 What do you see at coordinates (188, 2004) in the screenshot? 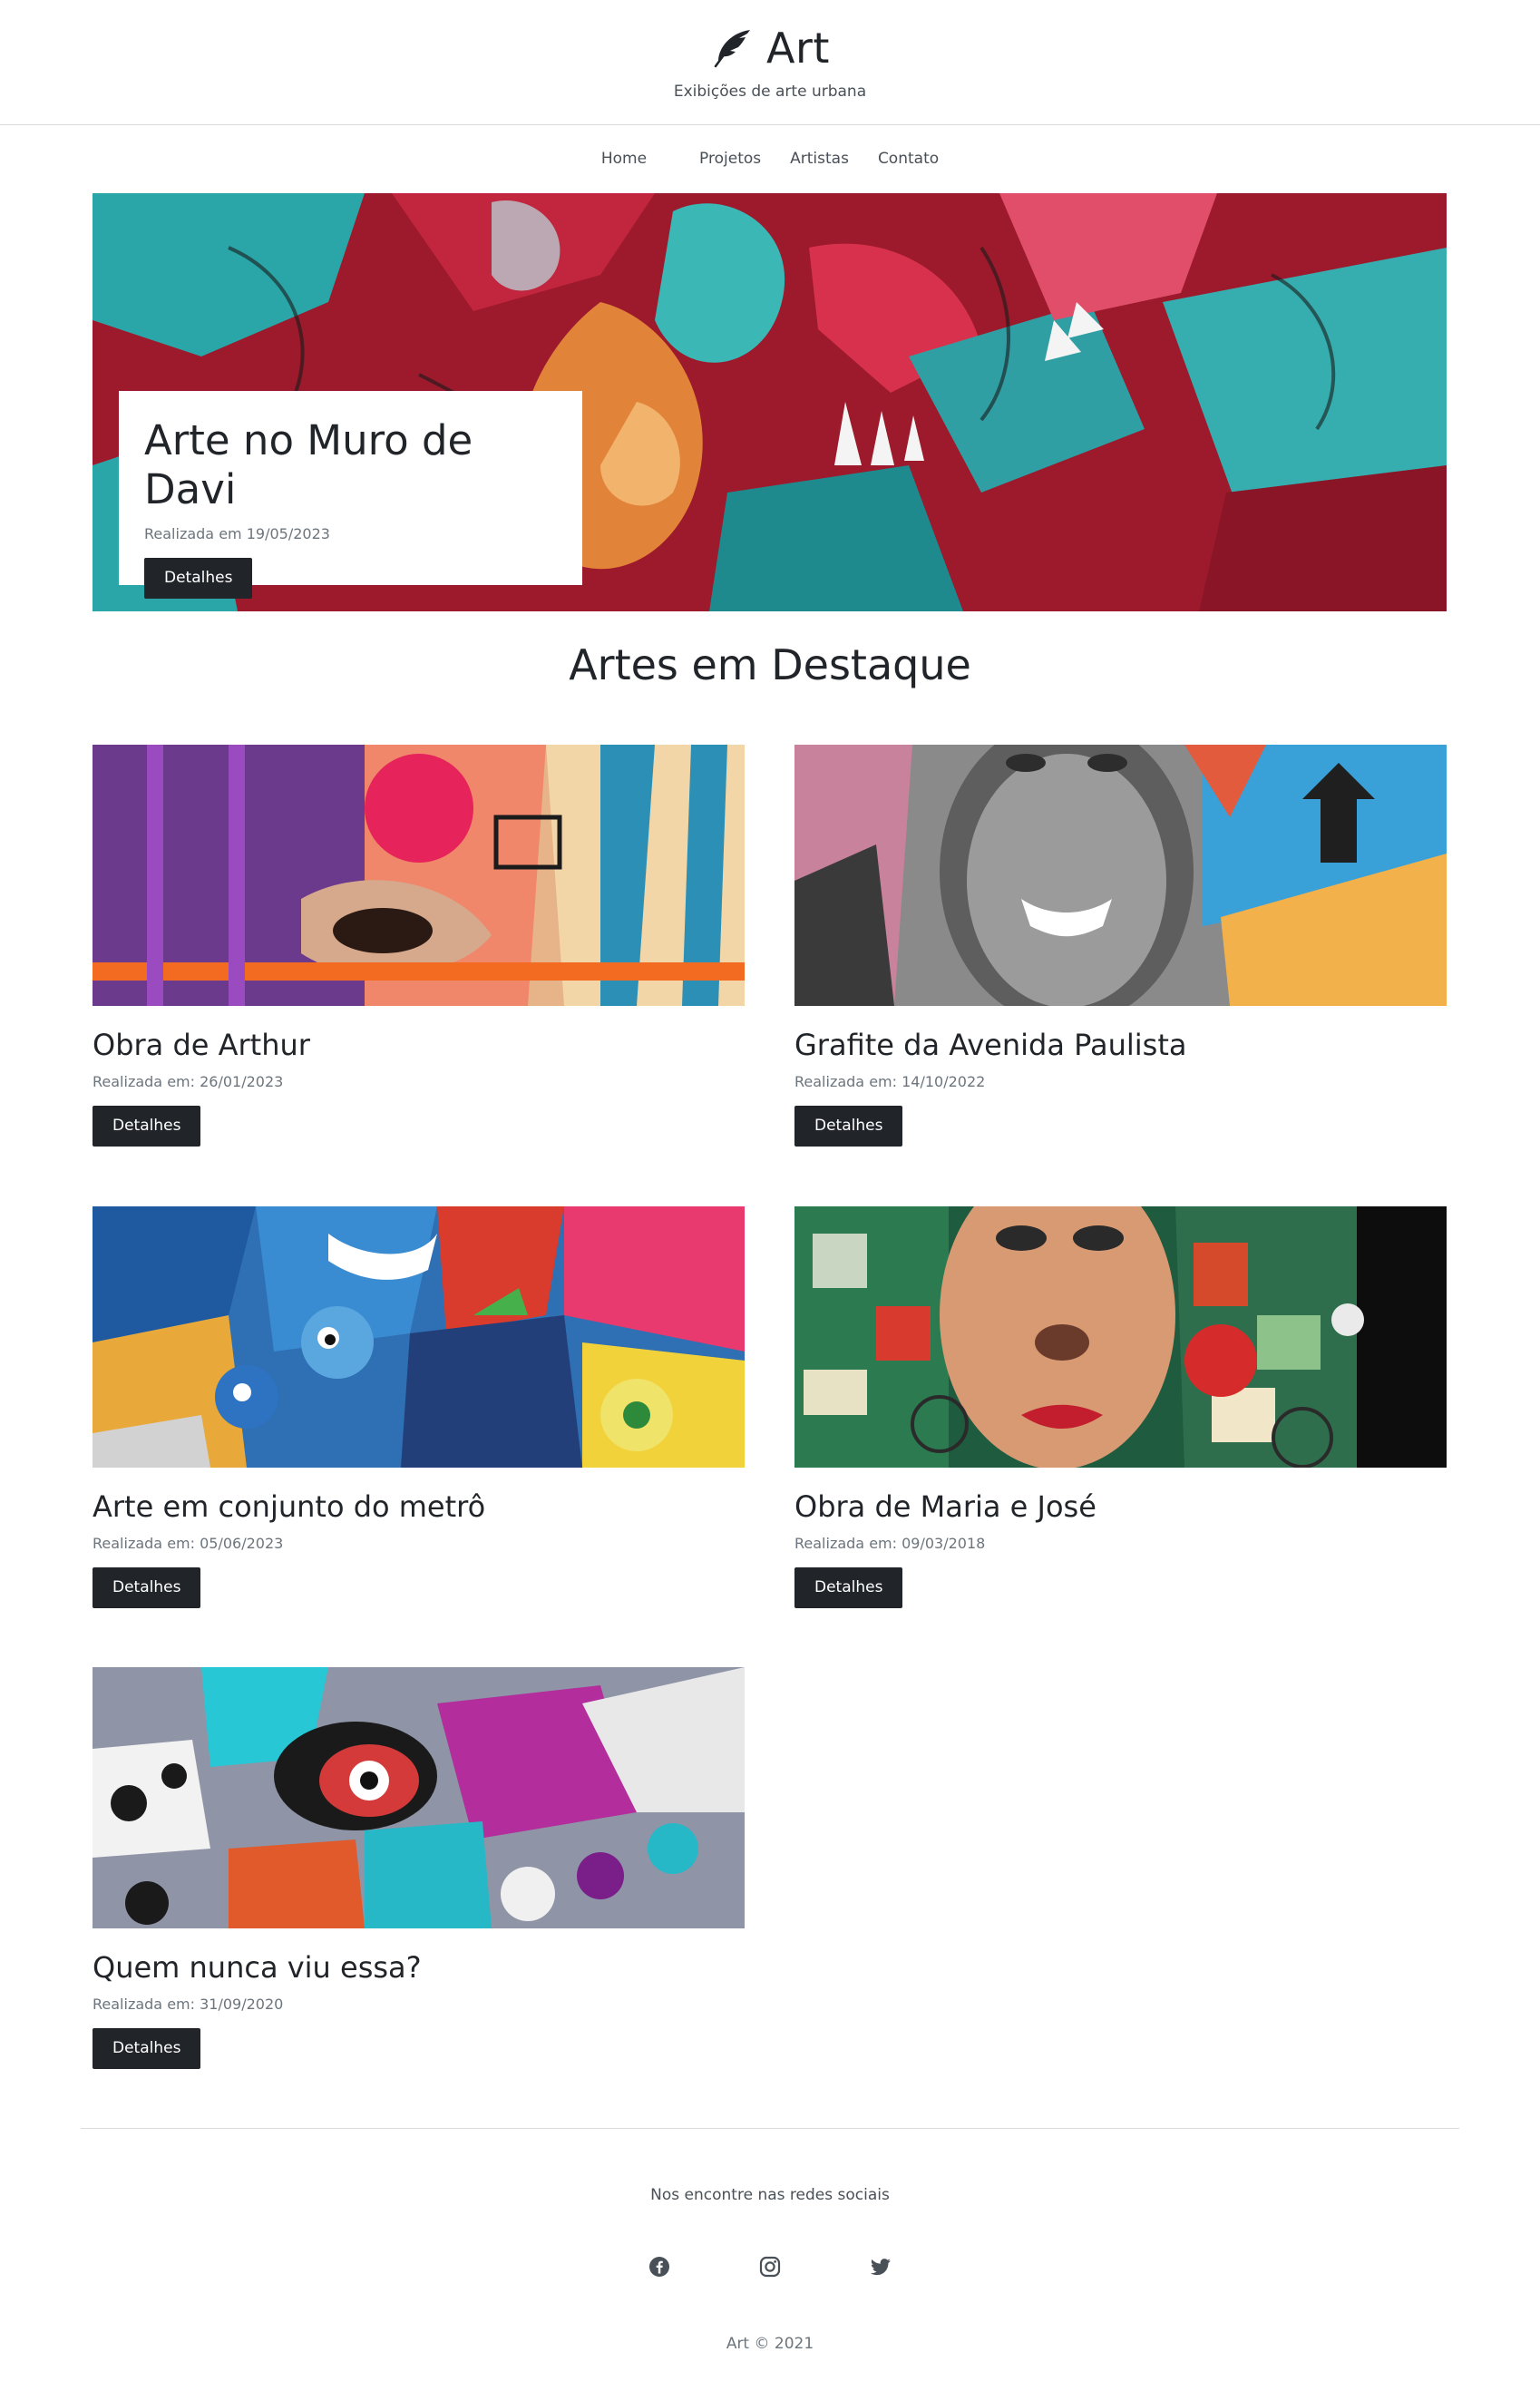
I see `card-date: Realizada em: 31/09/2020` at bounding box center [188, 2004].